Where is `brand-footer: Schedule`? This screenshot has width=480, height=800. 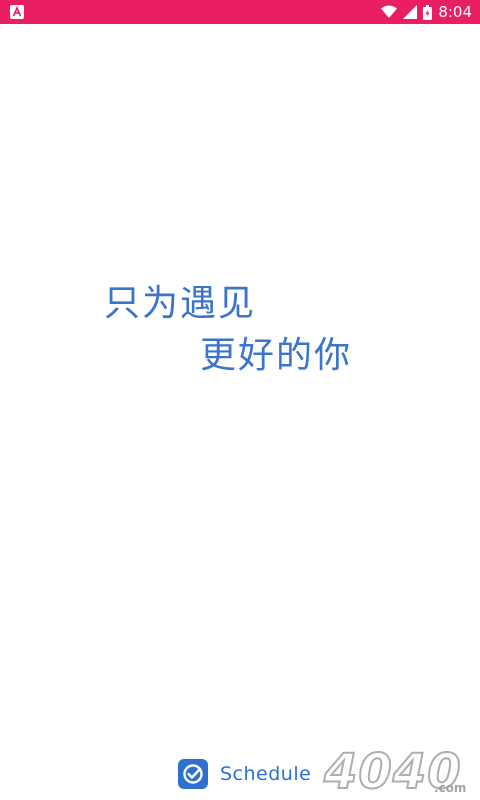
brand-footer: Schedule is located at coordinates (244, 774).